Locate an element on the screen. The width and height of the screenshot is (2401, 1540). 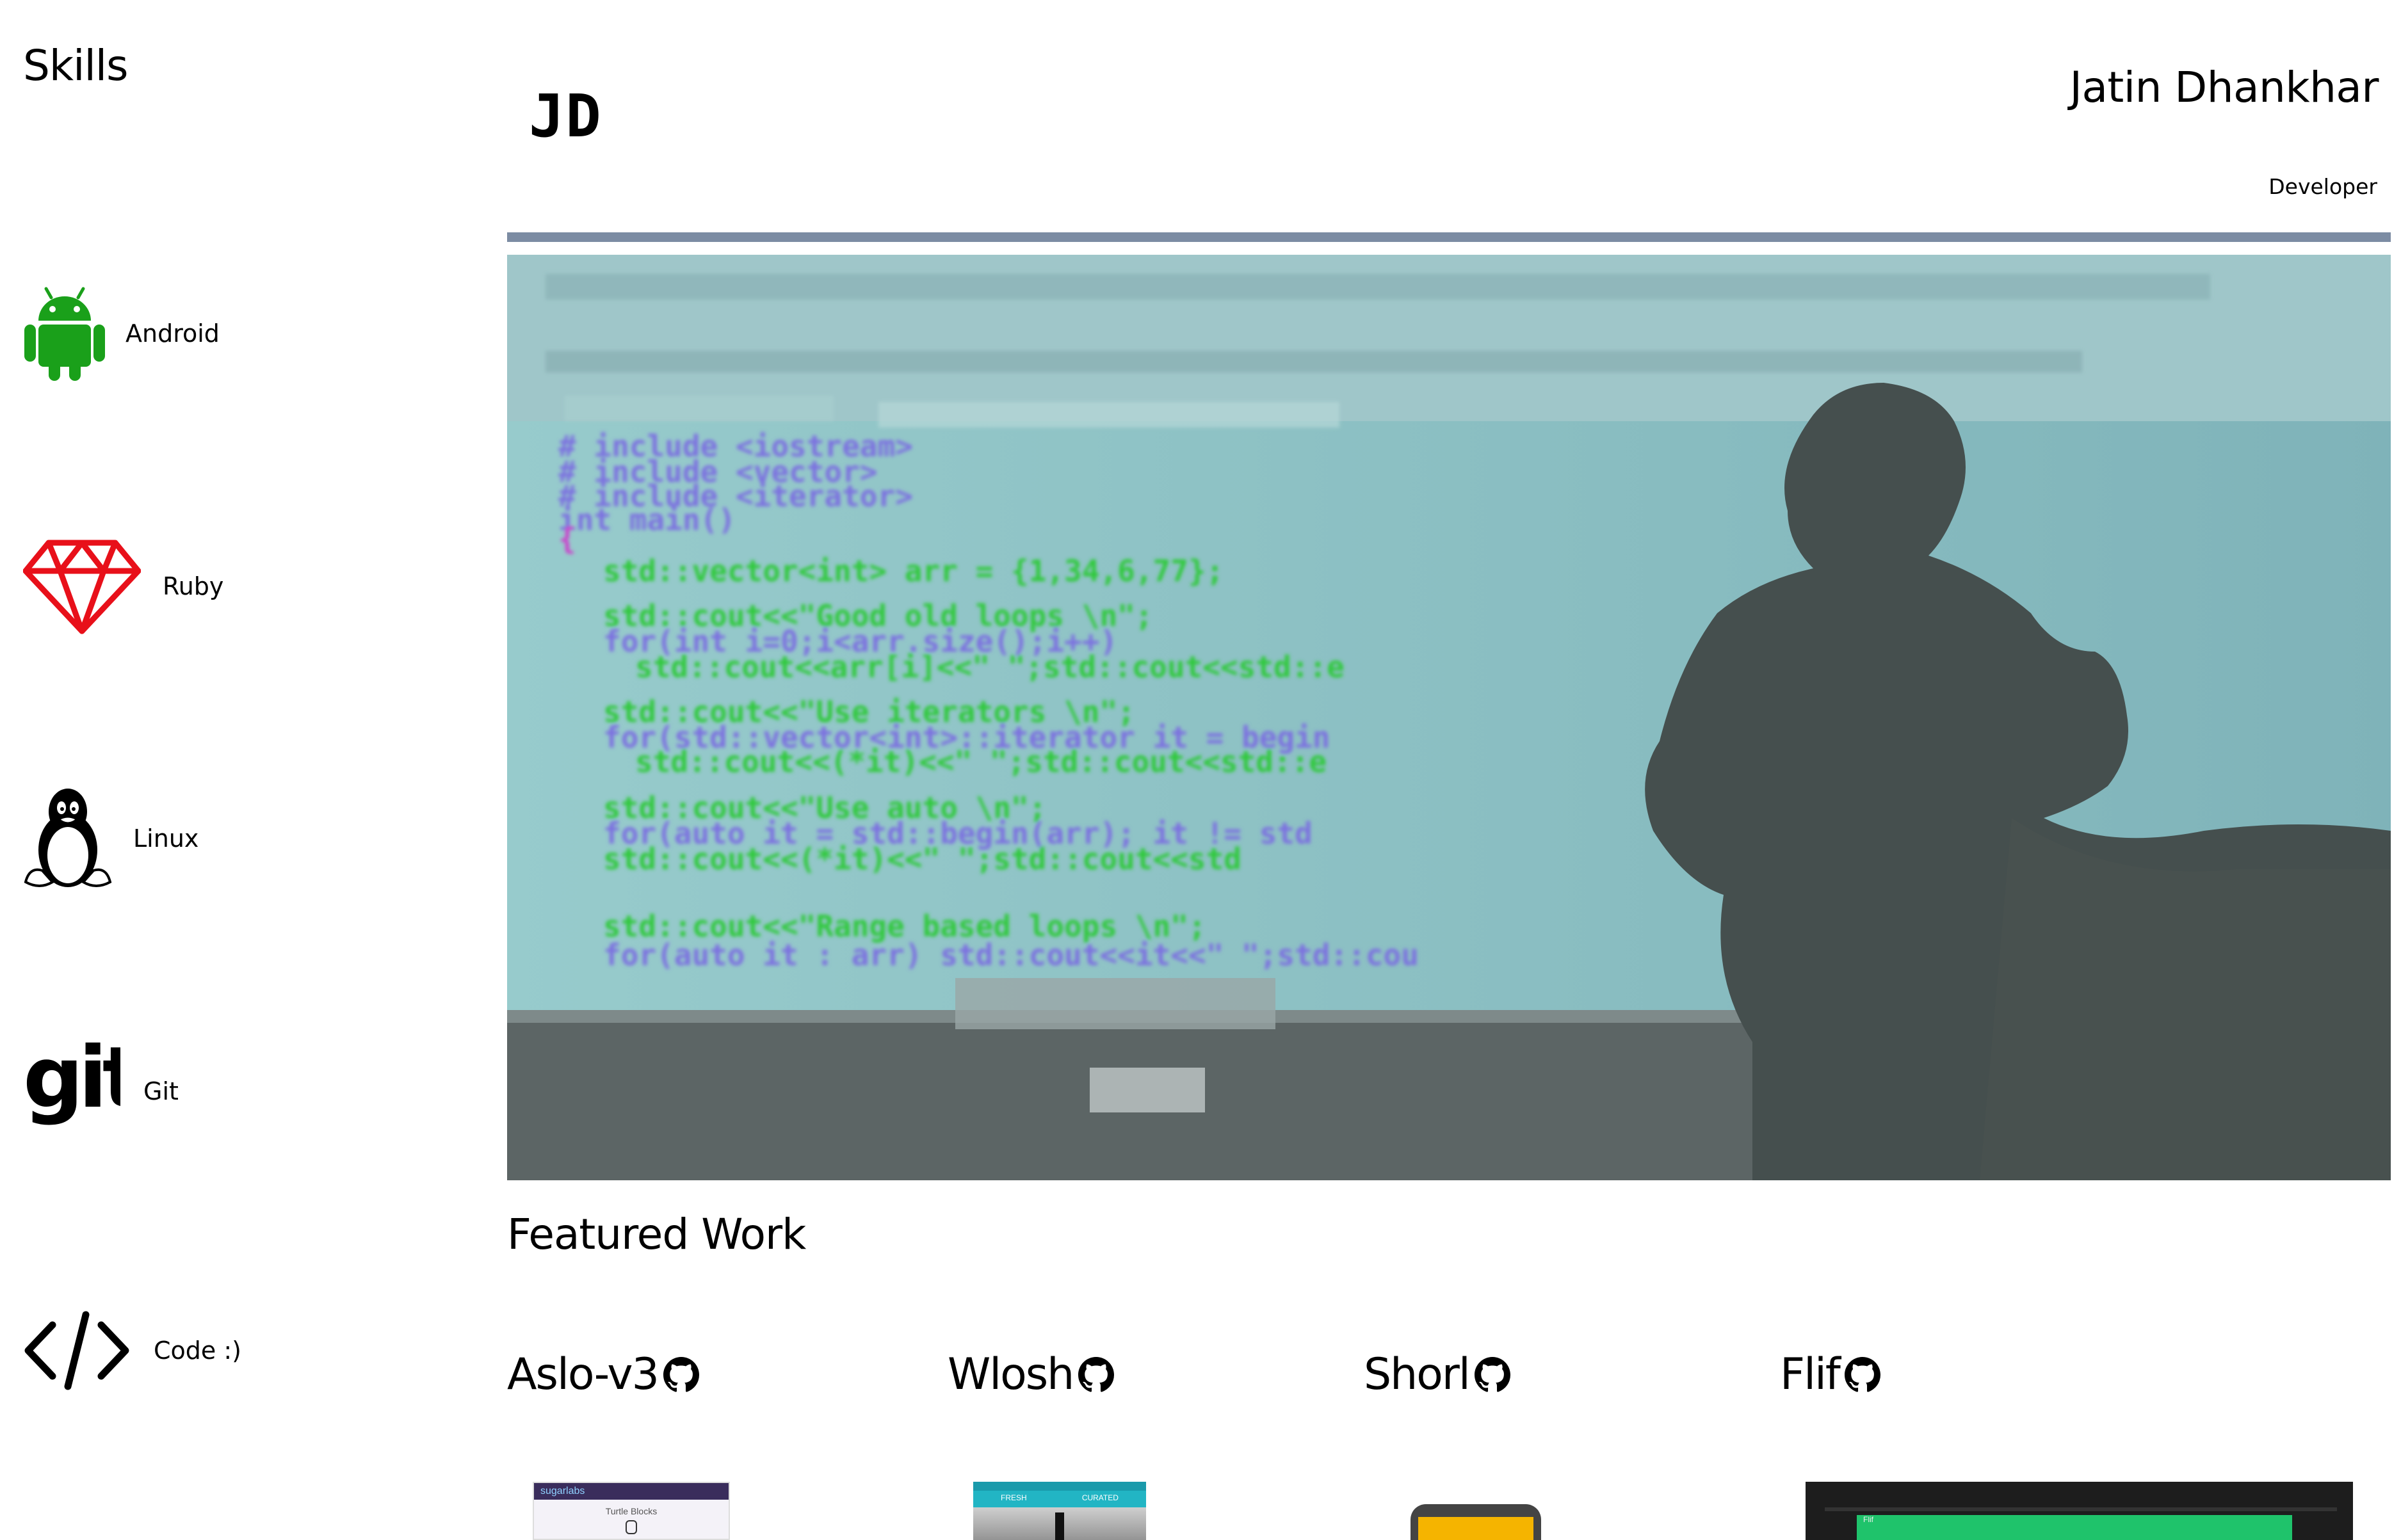
thumb-brand: sugarlabs is located at coordinates (562, 1491).